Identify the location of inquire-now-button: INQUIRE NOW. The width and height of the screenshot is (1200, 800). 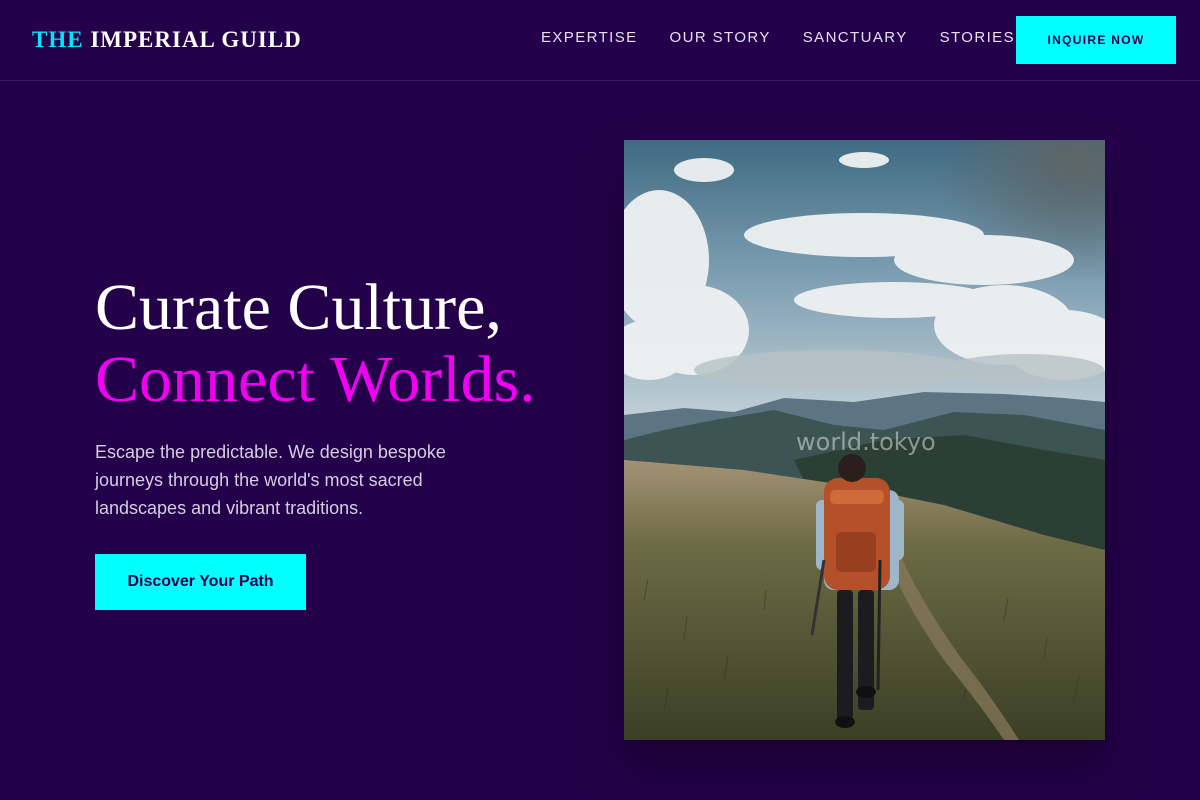
(1096, 40).